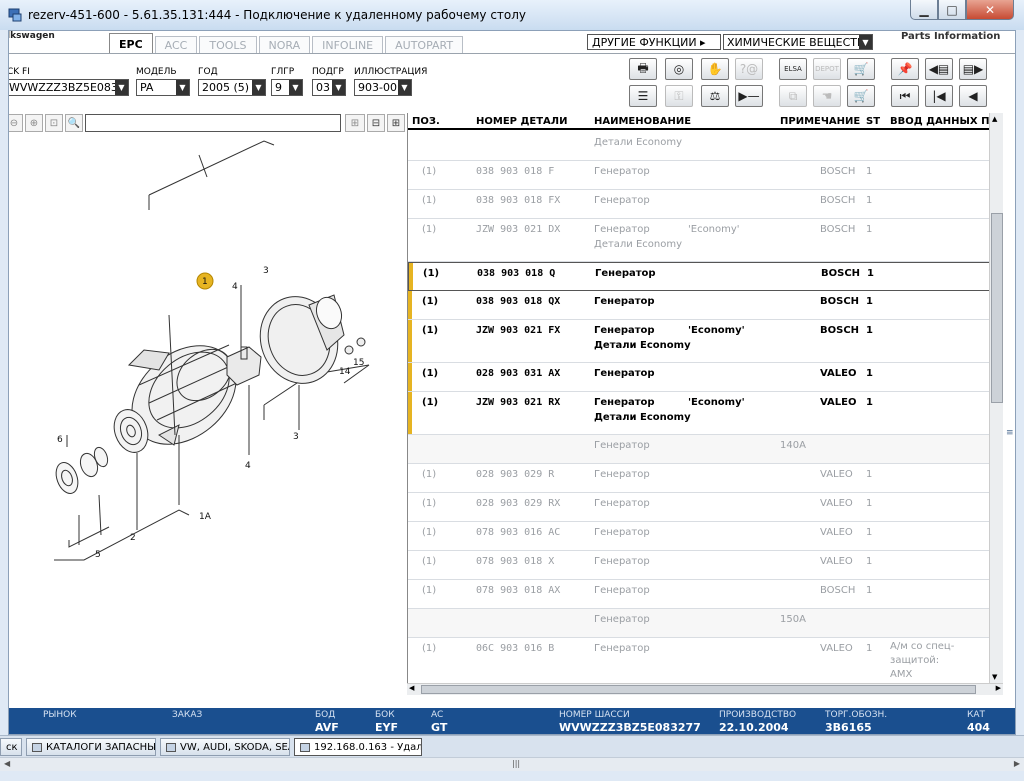  What do you see at coordinates (205, 517) in the screenshot?
I see `callout-1a: 1A` at bounding box center [205, 517].